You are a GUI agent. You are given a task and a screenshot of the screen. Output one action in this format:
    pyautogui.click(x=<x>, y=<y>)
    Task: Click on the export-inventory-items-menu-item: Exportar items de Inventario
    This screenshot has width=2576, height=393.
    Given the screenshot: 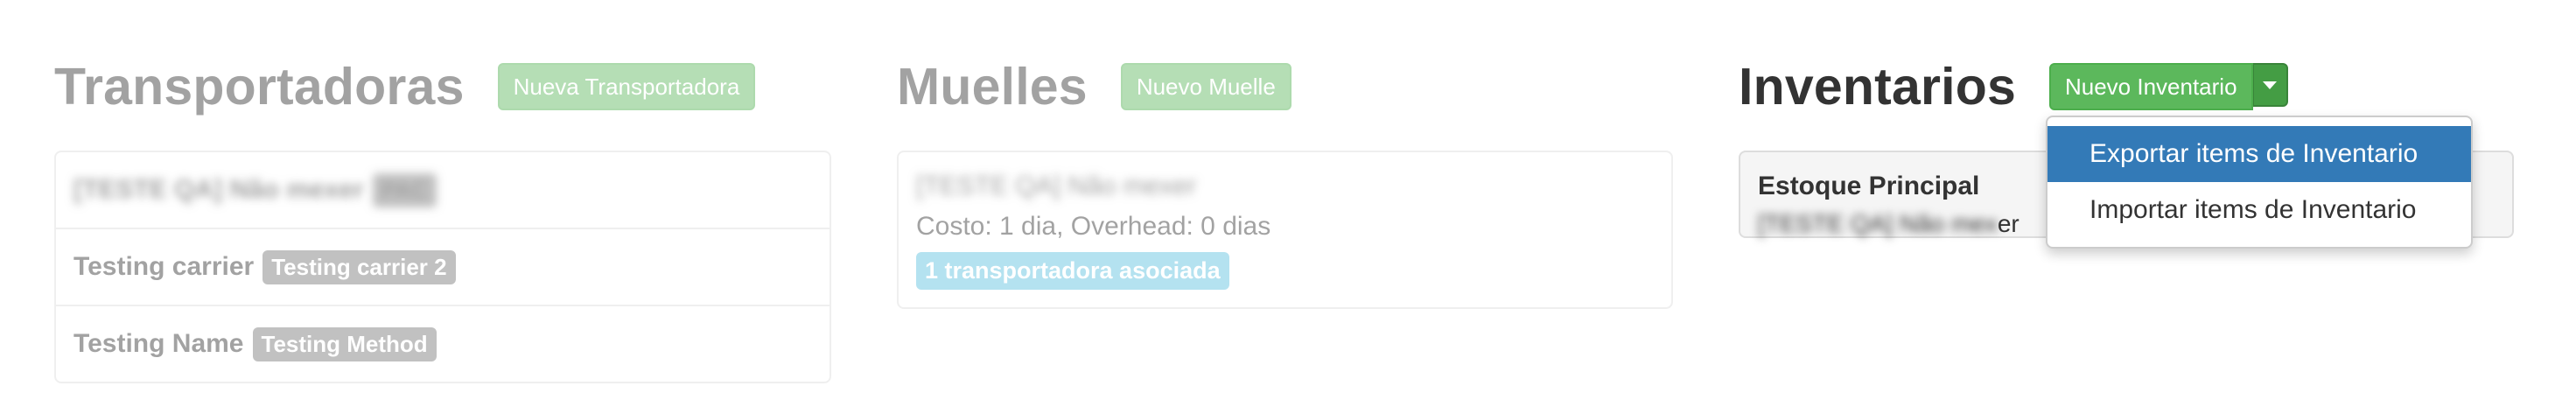 What is the action you would take?
    pyautogui.click(x=2259, y=154)
    